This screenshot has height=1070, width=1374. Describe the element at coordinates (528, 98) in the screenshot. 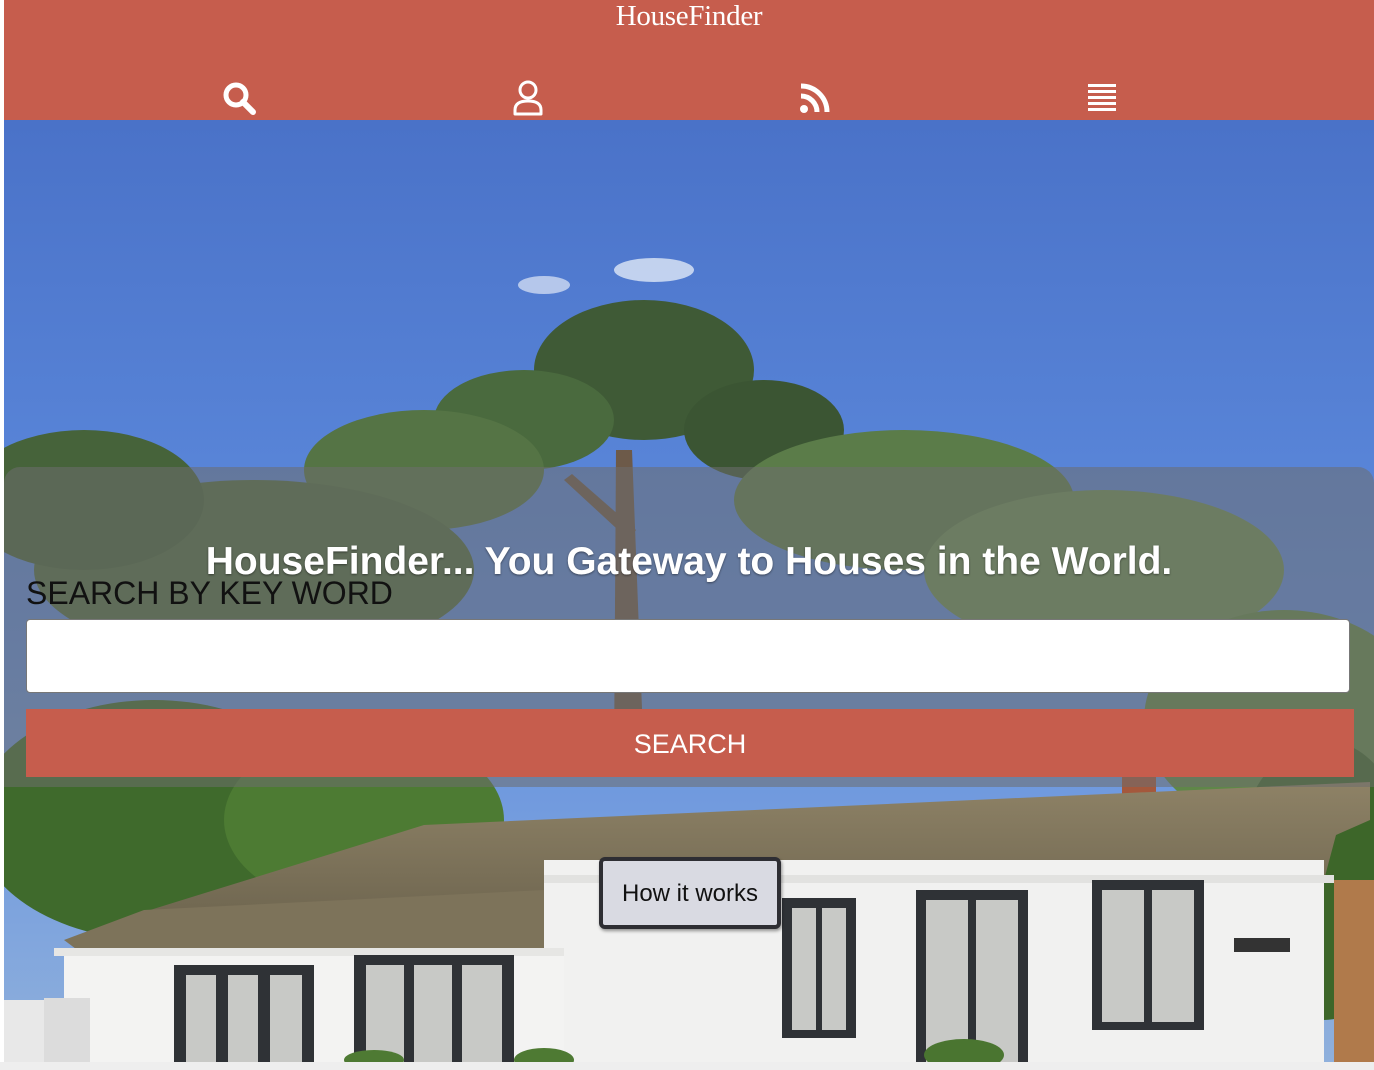

I see `user-icon` at that location.